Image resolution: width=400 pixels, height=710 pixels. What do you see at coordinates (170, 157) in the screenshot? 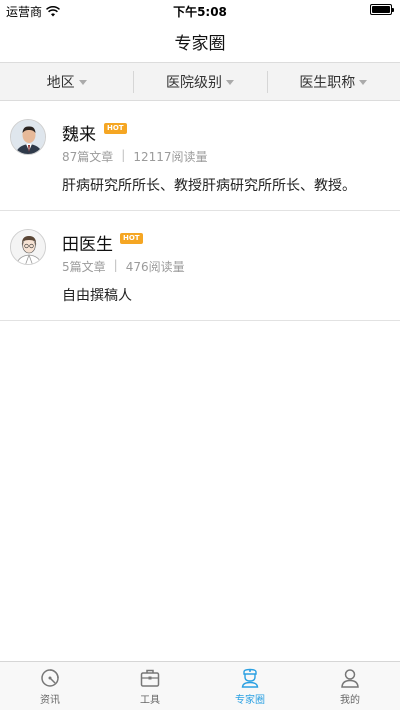
I see `read-count: 12117阅读量` at bounding box center [170, 157].